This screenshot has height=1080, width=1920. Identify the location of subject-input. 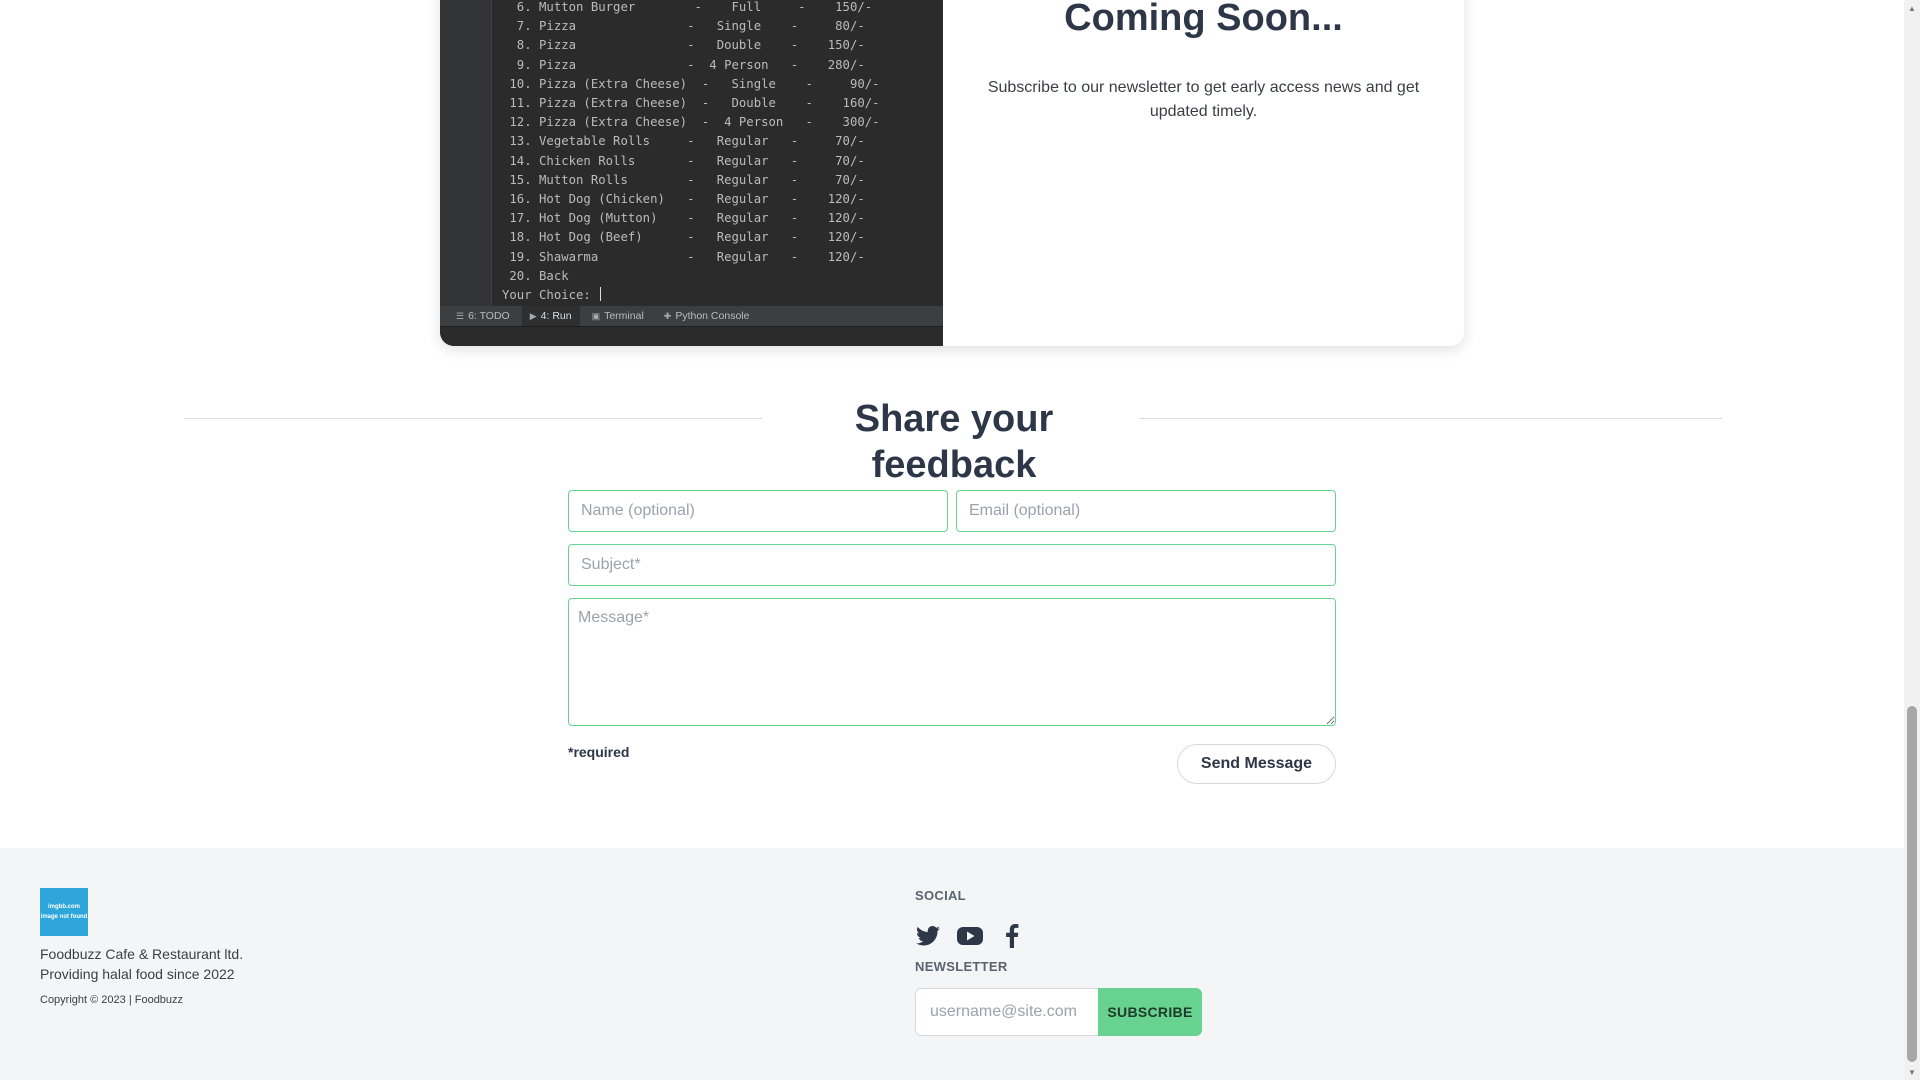
(952, 565).